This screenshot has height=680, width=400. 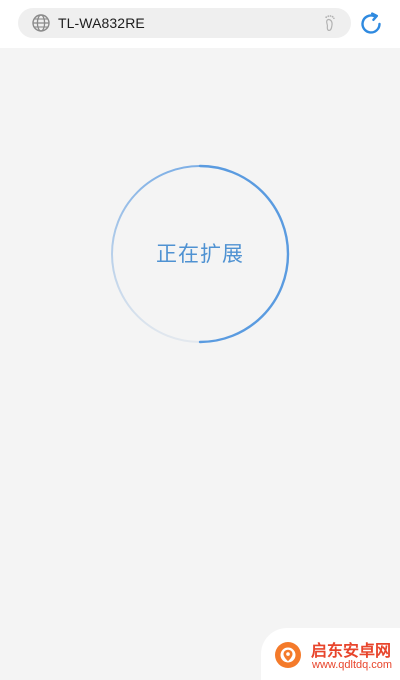 What do you see at coordinates (288, 655) in the screenshot?
I see `location-pin-icon` at bounding box center [288, 655].